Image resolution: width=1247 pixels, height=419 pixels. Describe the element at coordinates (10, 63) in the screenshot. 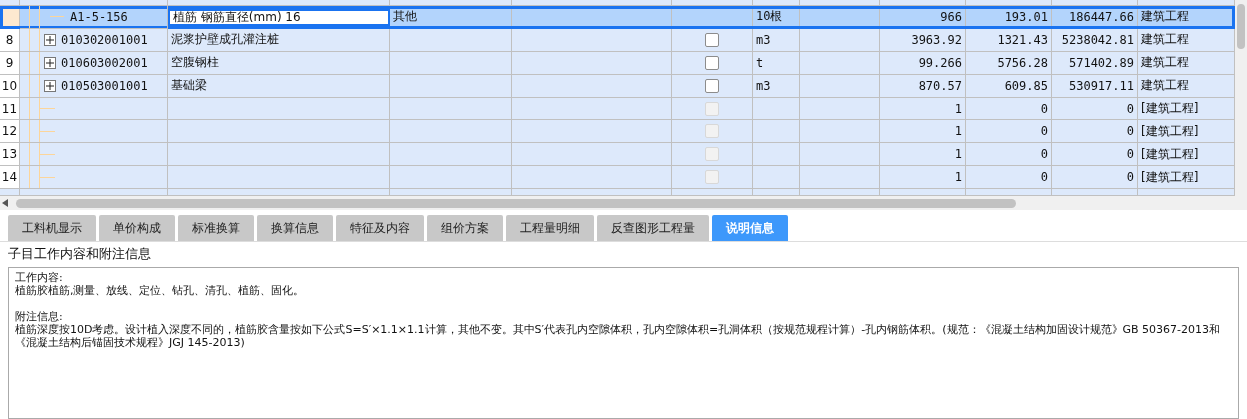

I see `row-number: 9` at that location.